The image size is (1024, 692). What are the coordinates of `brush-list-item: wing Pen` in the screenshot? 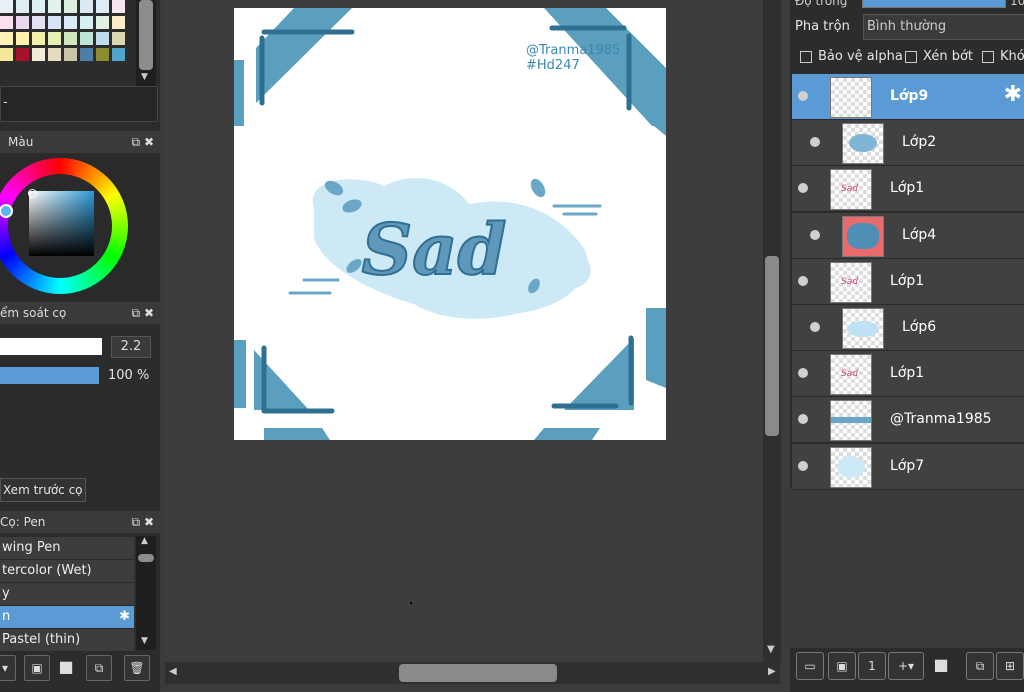 It's located at (67, 548).